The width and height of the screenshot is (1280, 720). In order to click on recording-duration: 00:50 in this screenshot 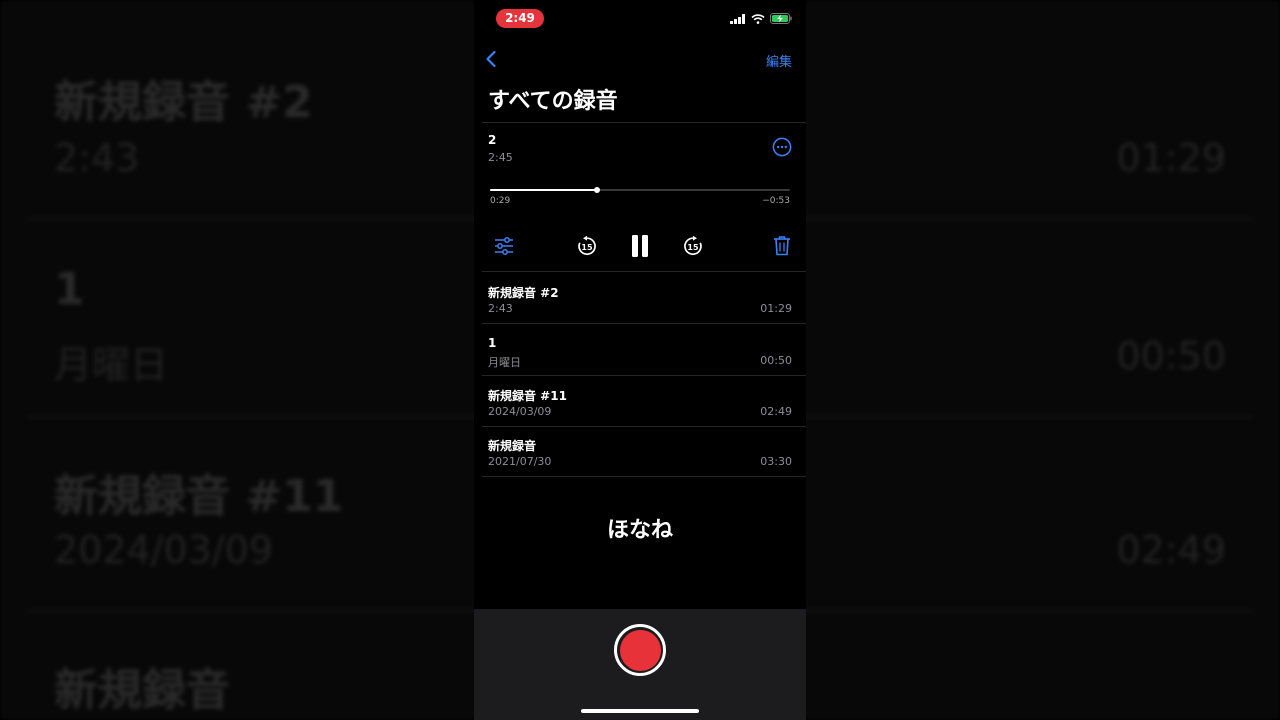, I will do `click(776, 360)`.